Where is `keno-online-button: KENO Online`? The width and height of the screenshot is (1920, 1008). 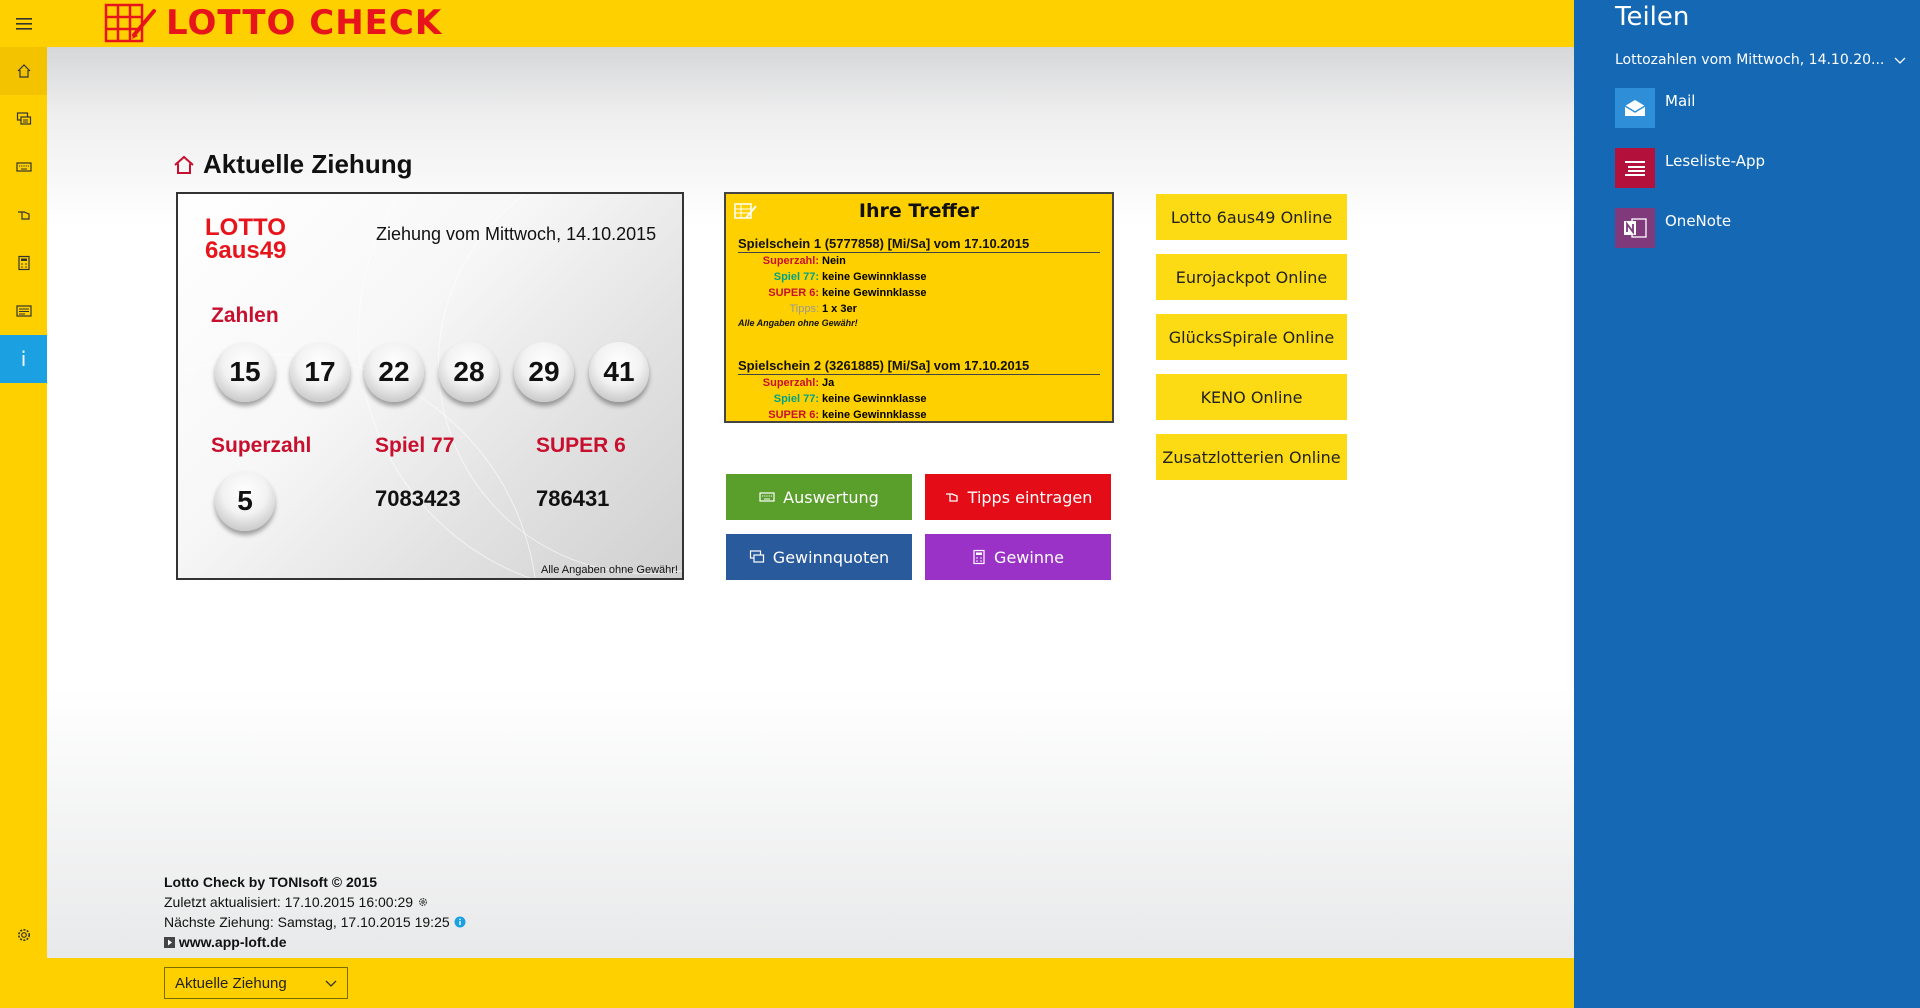
keno-online-button: KENO Online is located at coordinates (1251, 397).